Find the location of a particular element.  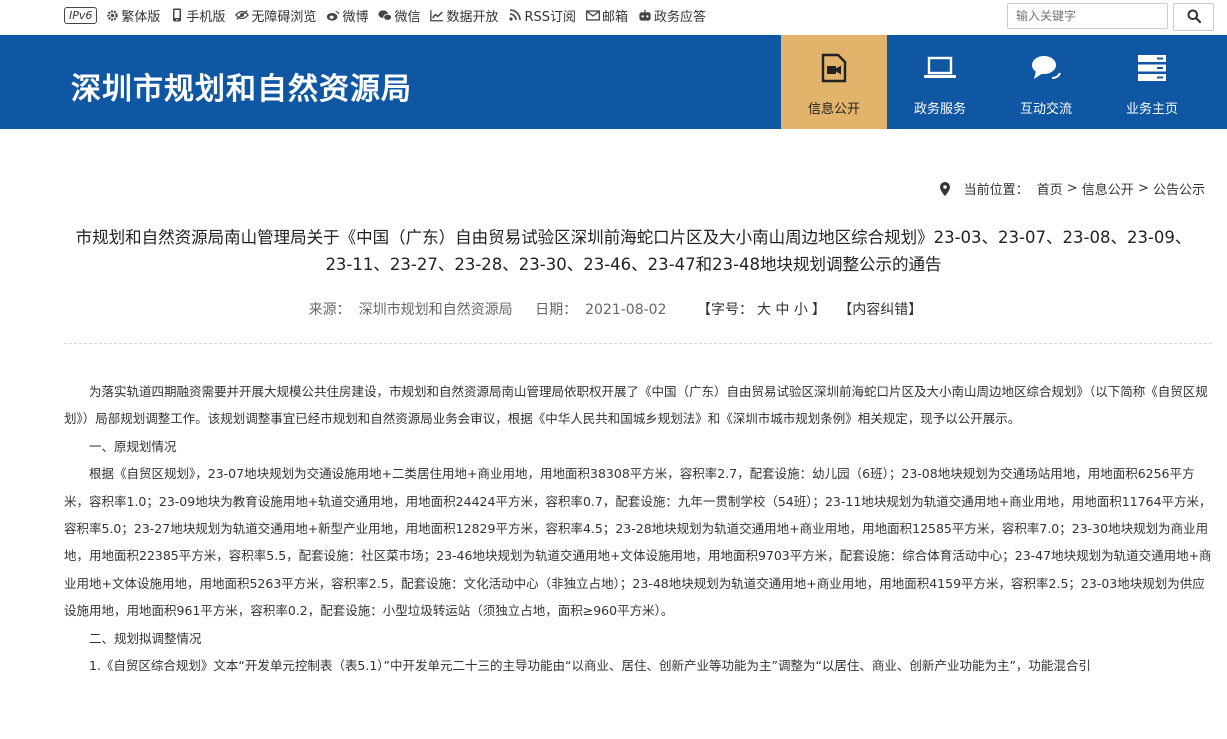

government-qa-link: 政务应答 is located at coordinates (672, 15).